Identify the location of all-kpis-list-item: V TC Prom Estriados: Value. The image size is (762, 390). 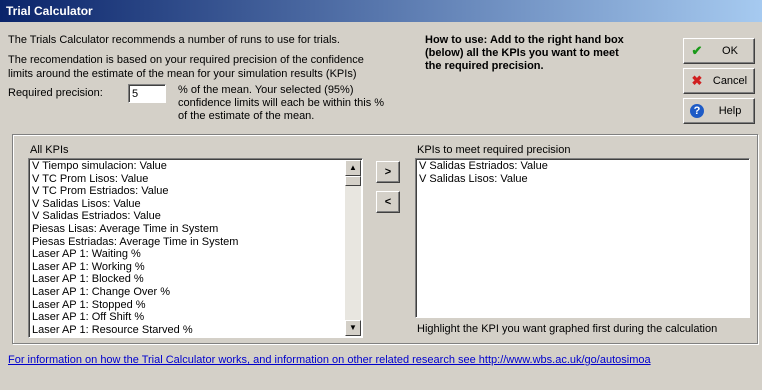
(186, 191).